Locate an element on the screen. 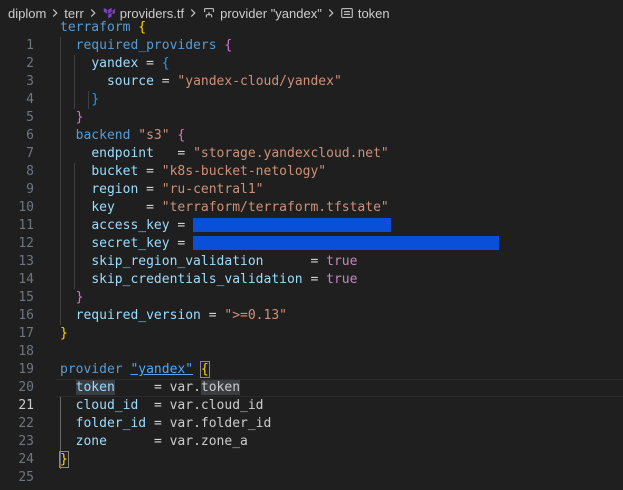 The height and width of the screenshot is (490, 623). token-keyword: terraform is located at coordinates (95, 27).